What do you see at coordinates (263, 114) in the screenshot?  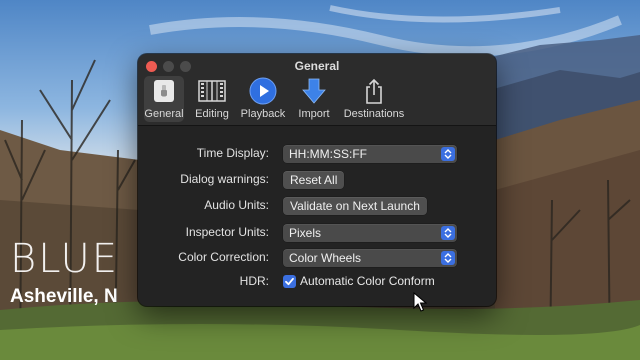 I see `tab-playback-label: Playback` at bounding box center [263, 114].